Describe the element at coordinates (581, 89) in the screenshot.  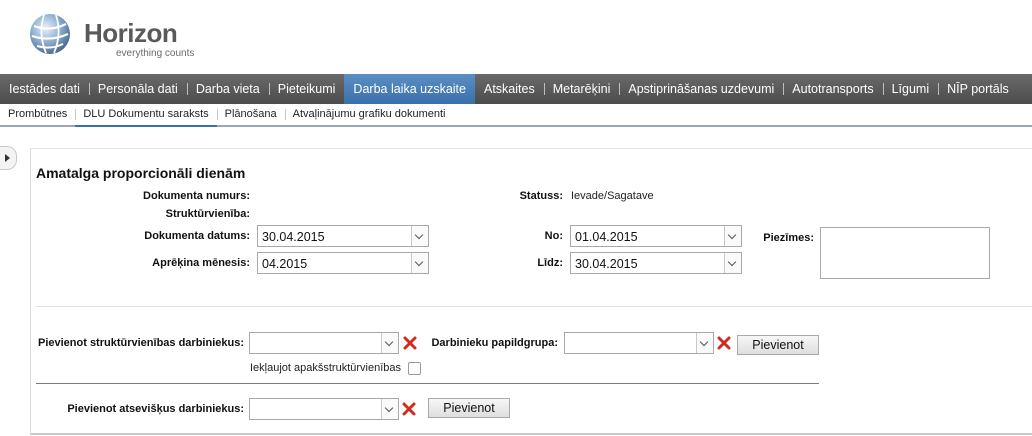
I see `nav-metarekini: Metarēķini` at that location.